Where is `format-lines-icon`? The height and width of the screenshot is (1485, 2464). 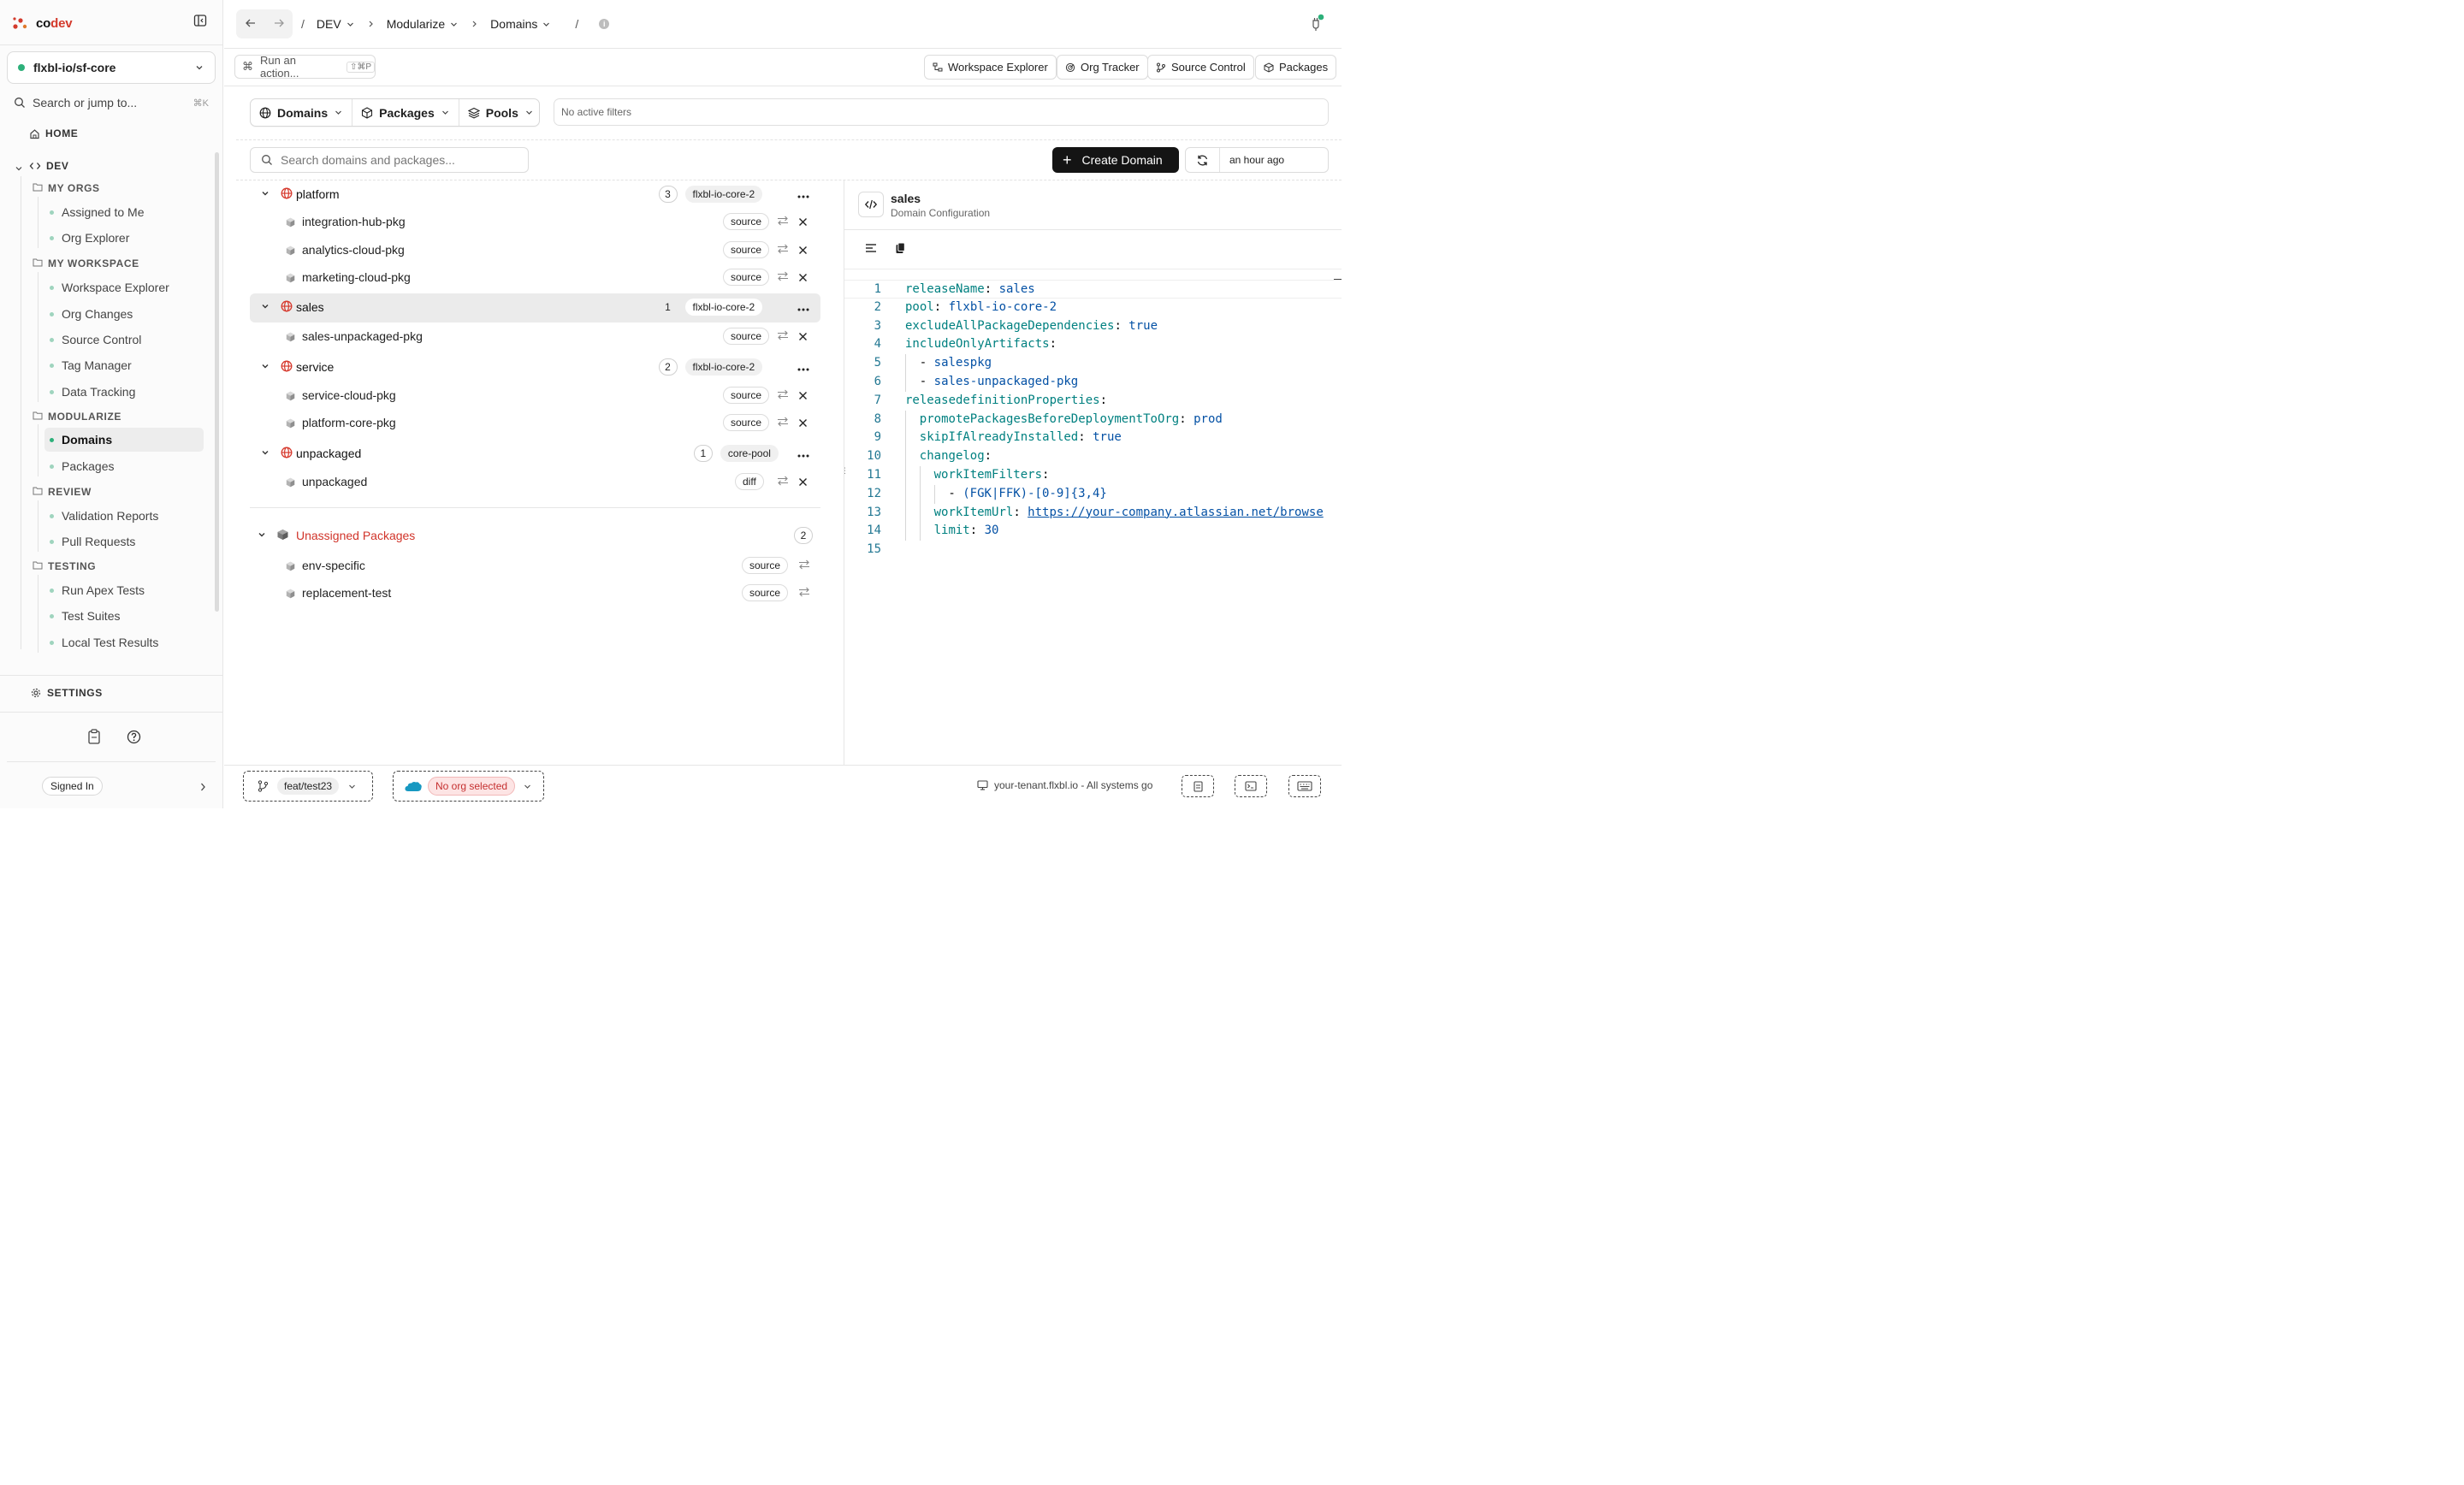 format-lines-icon is located at coordinates (871, 249).